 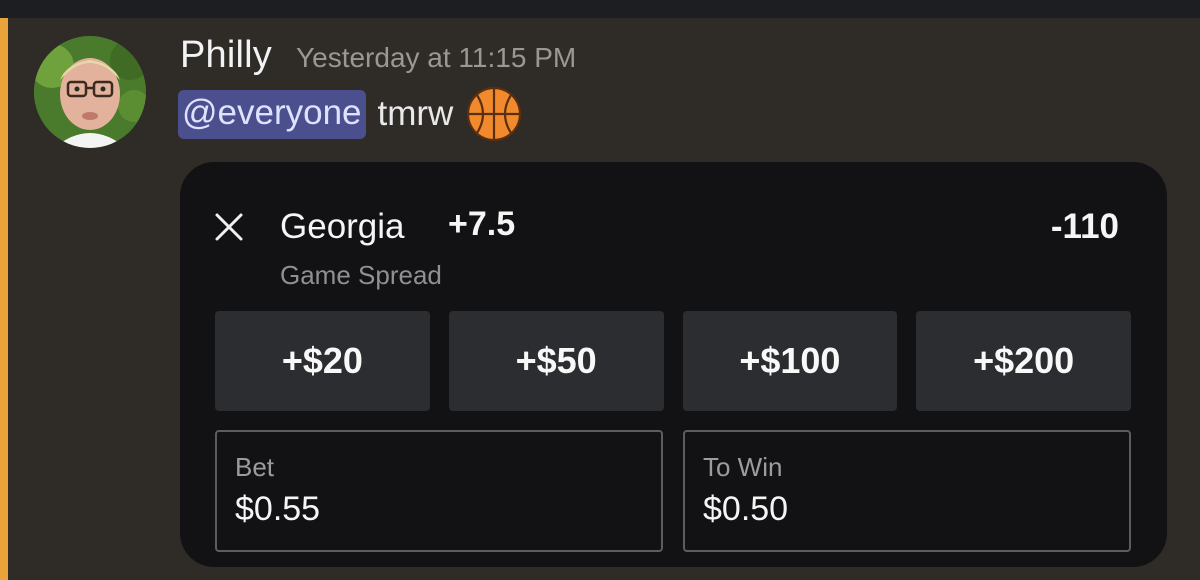 I want to click on to-win-label: To Win, so click(x=743, y=467).